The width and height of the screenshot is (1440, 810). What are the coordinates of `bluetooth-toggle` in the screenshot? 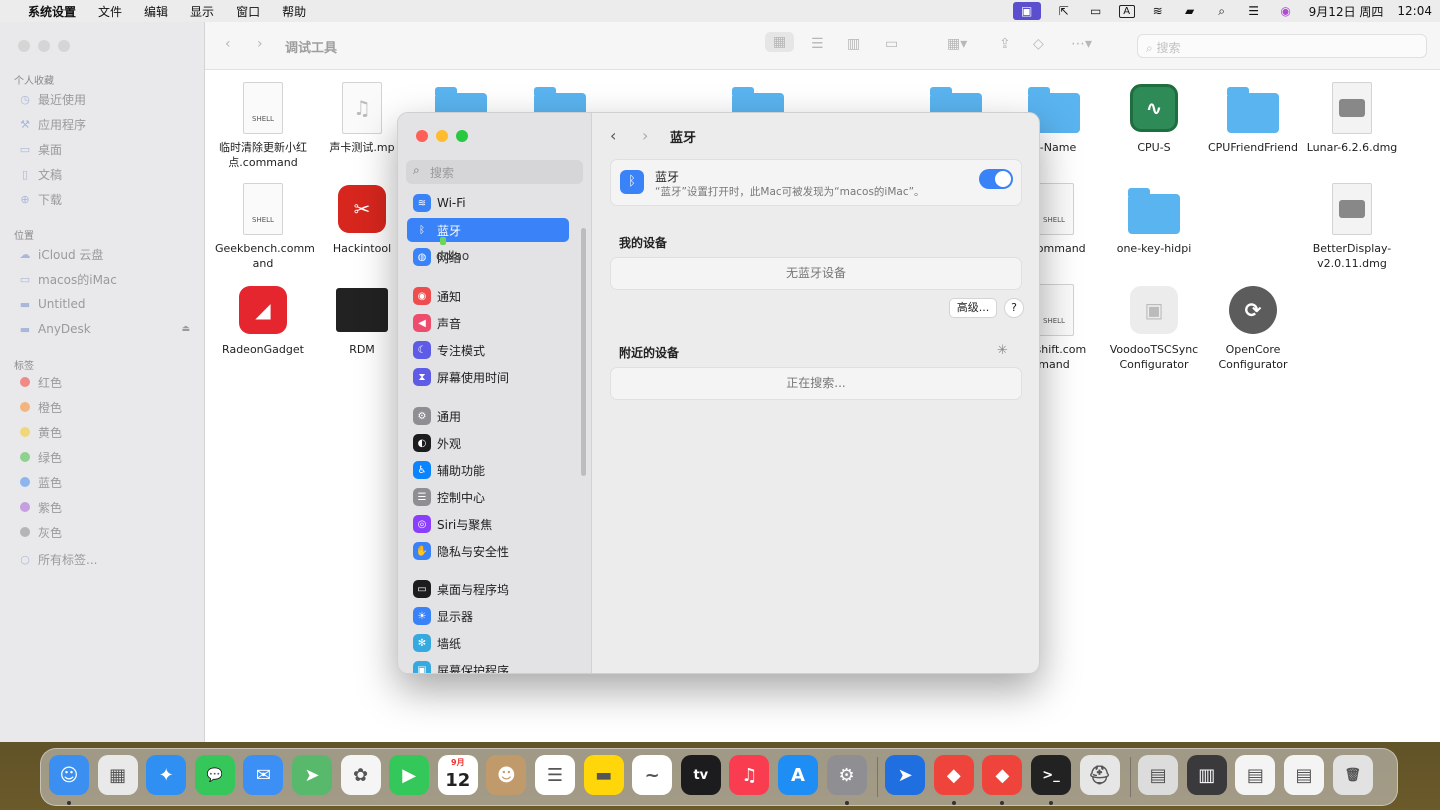 It's located at (996, 179).